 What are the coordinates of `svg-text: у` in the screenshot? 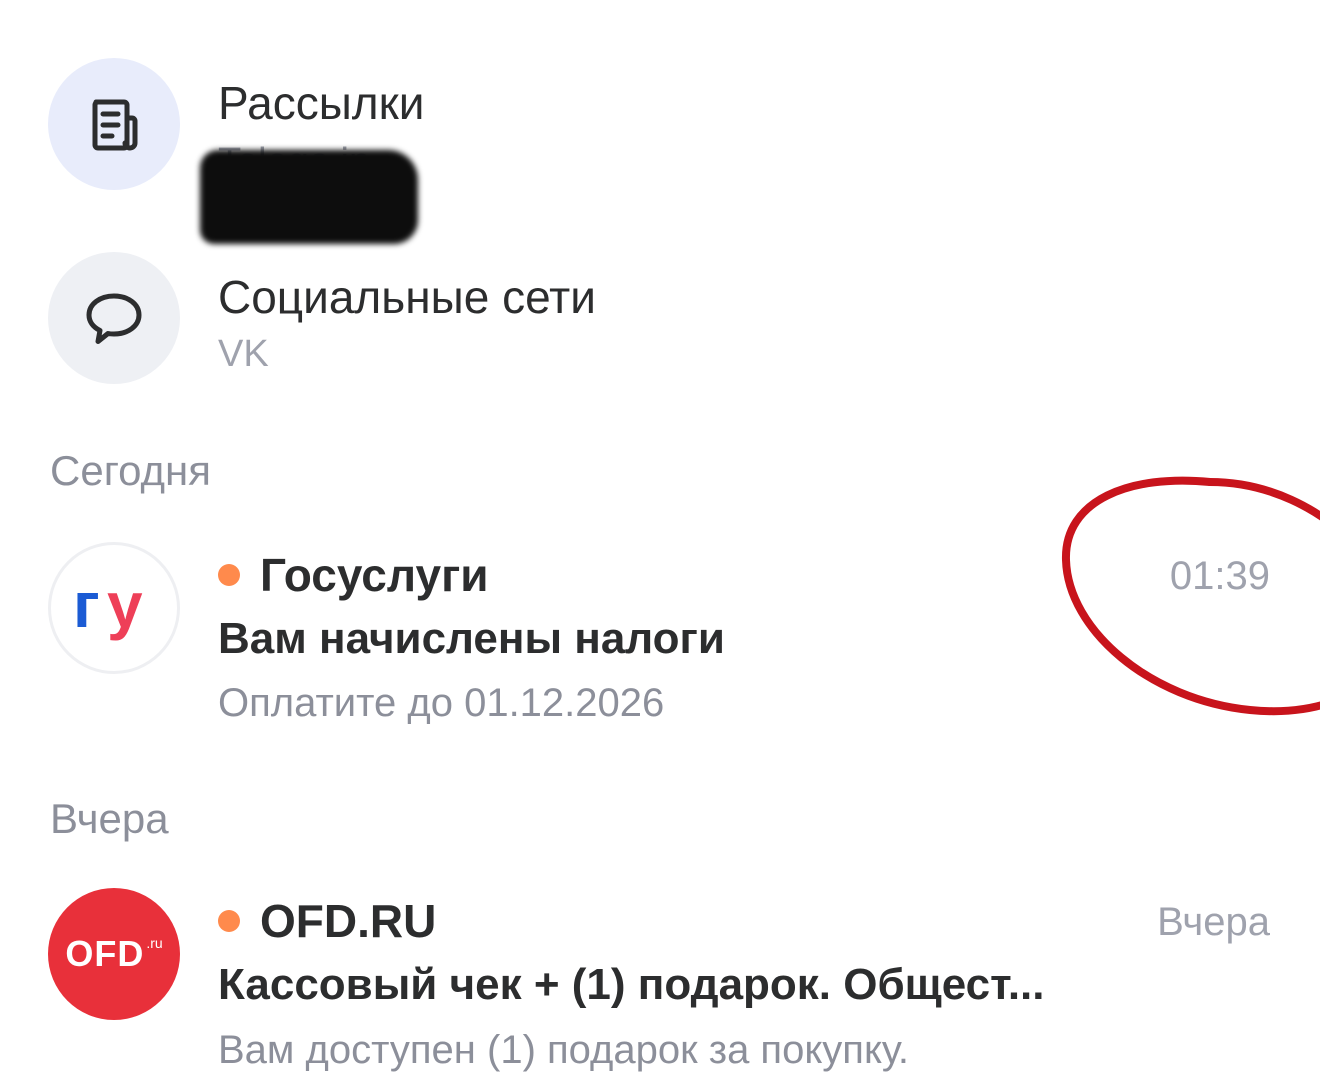 It's located at (125, 607).